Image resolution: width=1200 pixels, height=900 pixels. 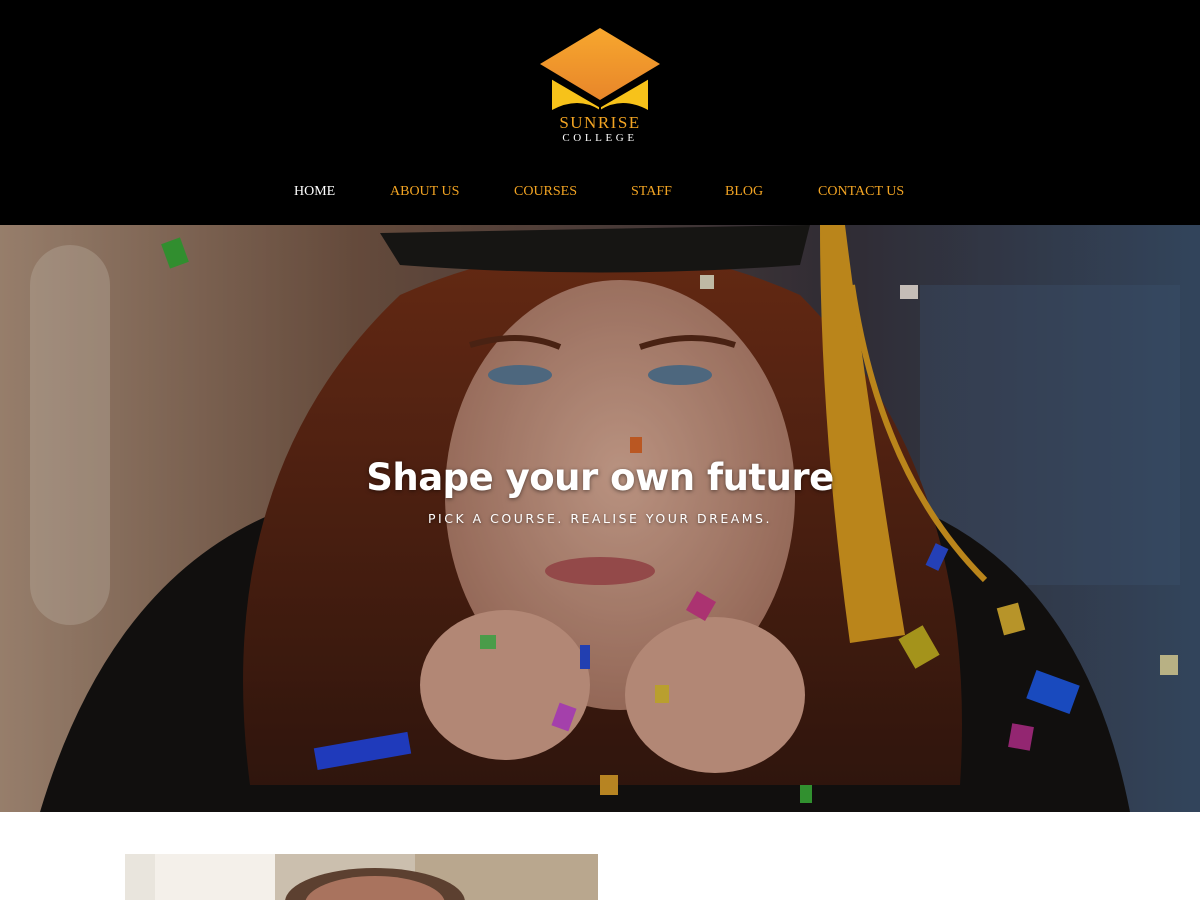 I want to click on site-logo: SUNRISE COLLEGE, so click(x=600, y=87).